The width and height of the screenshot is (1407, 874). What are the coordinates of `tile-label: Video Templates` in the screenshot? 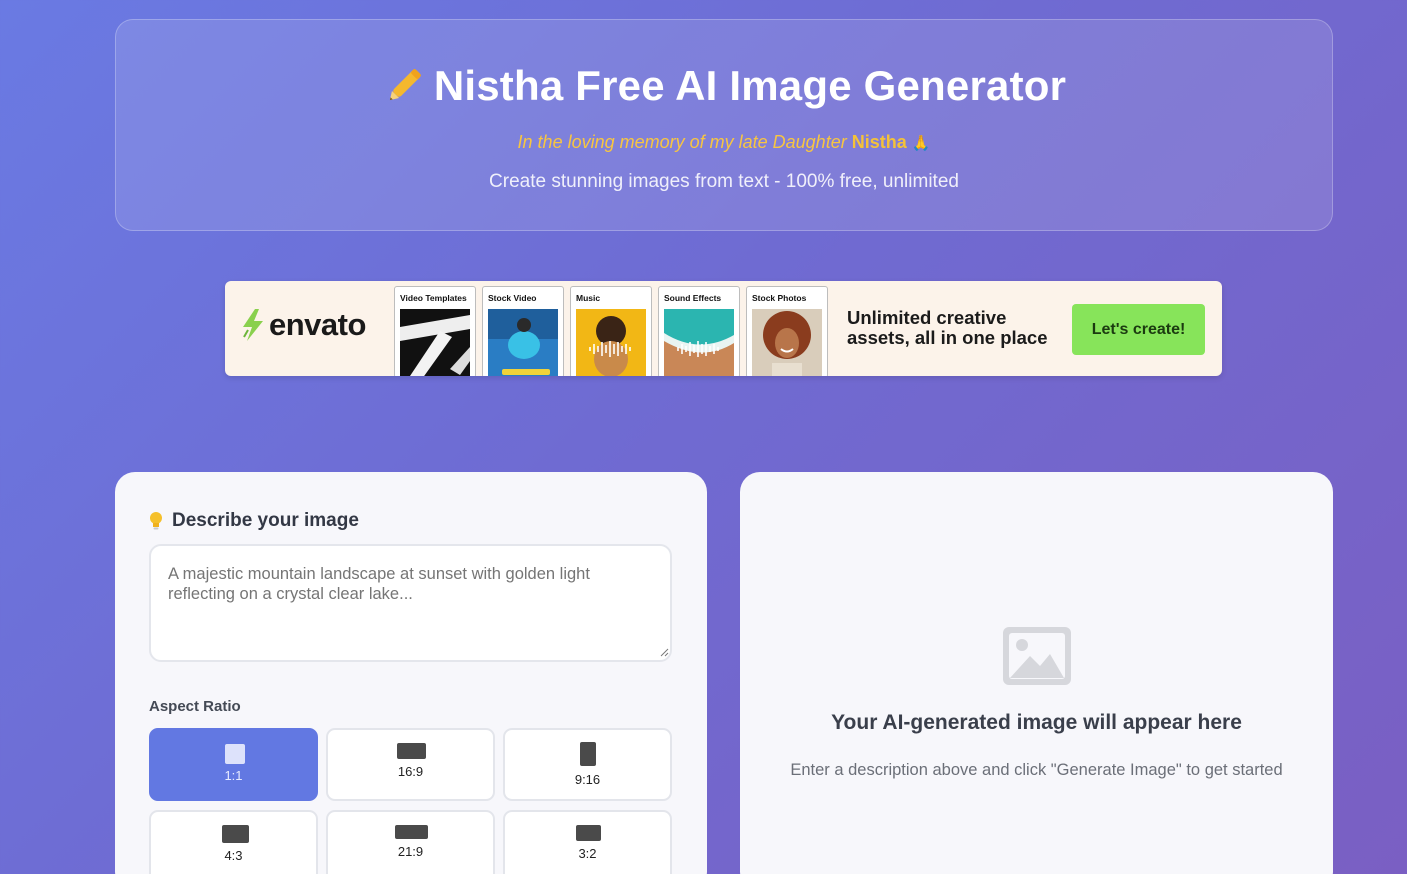 It's located at (433, 298).